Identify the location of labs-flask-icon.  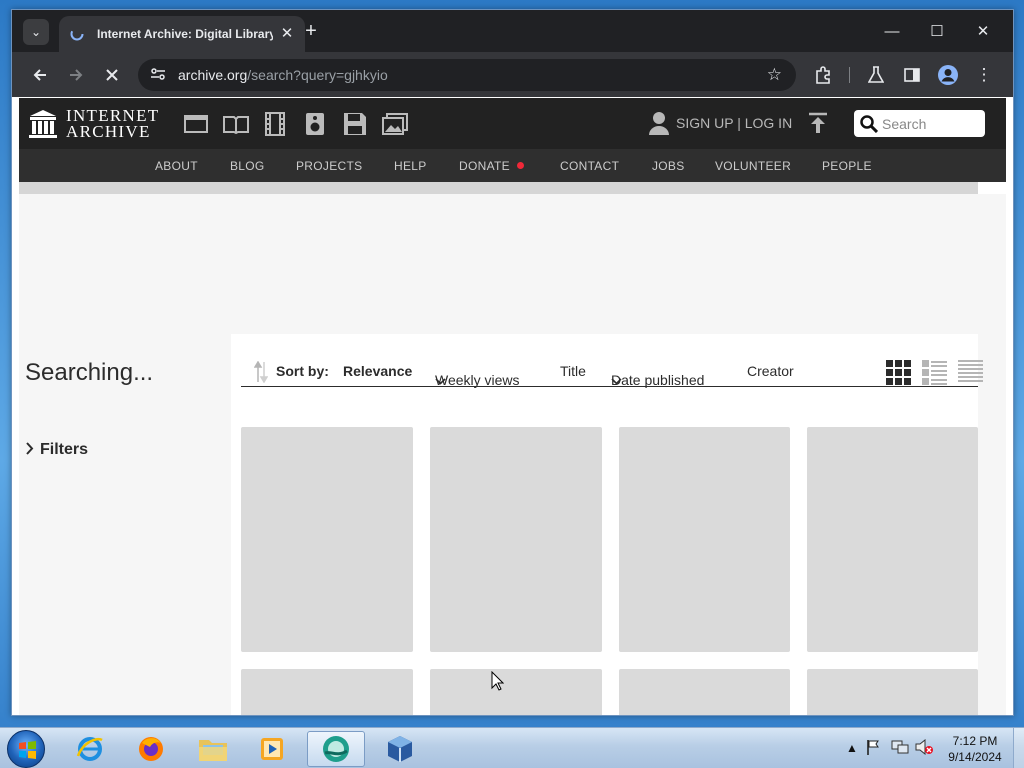
(876, 75).